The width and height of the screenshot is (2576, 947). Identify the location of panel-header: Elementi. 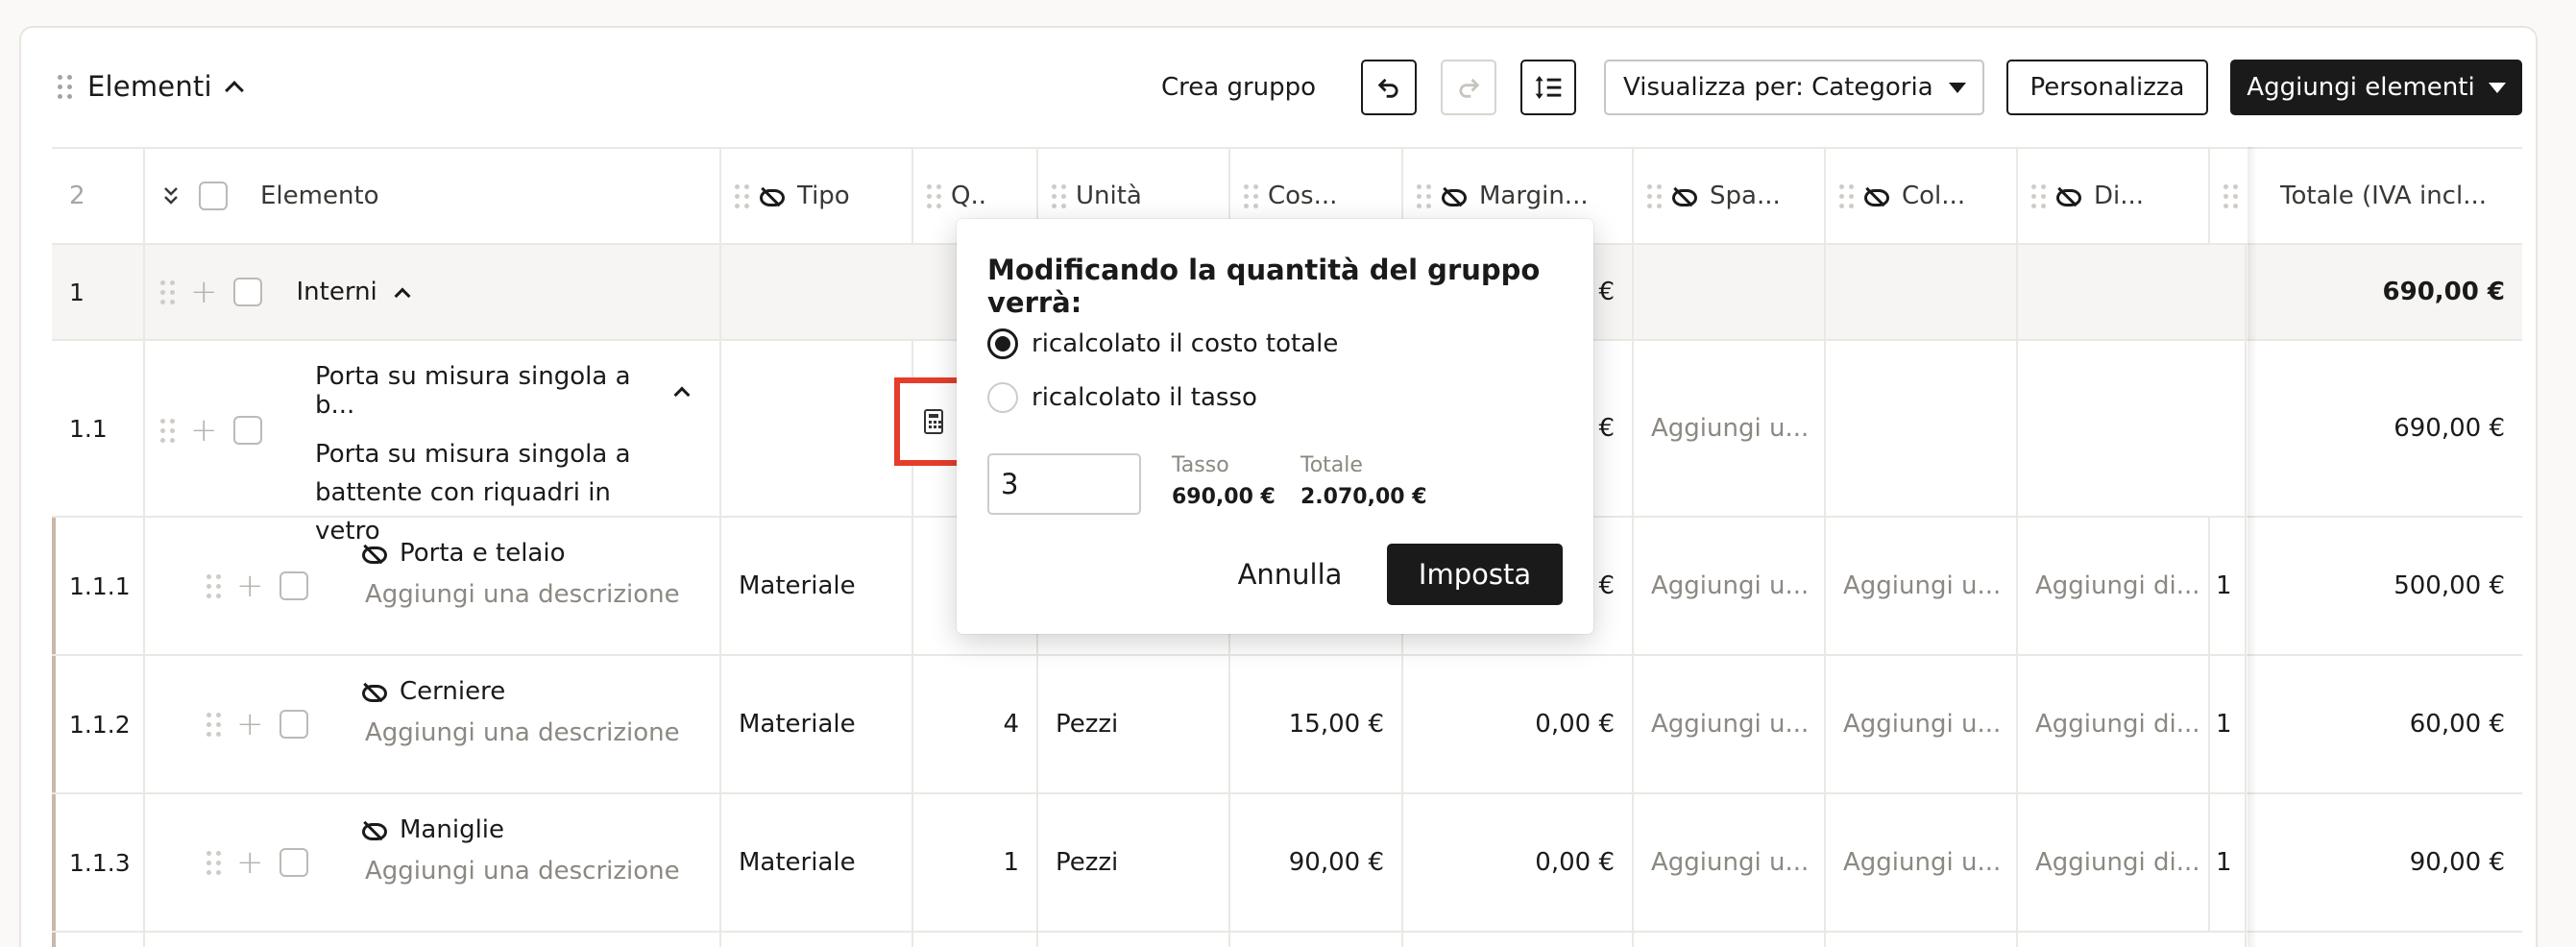
(151, 86).